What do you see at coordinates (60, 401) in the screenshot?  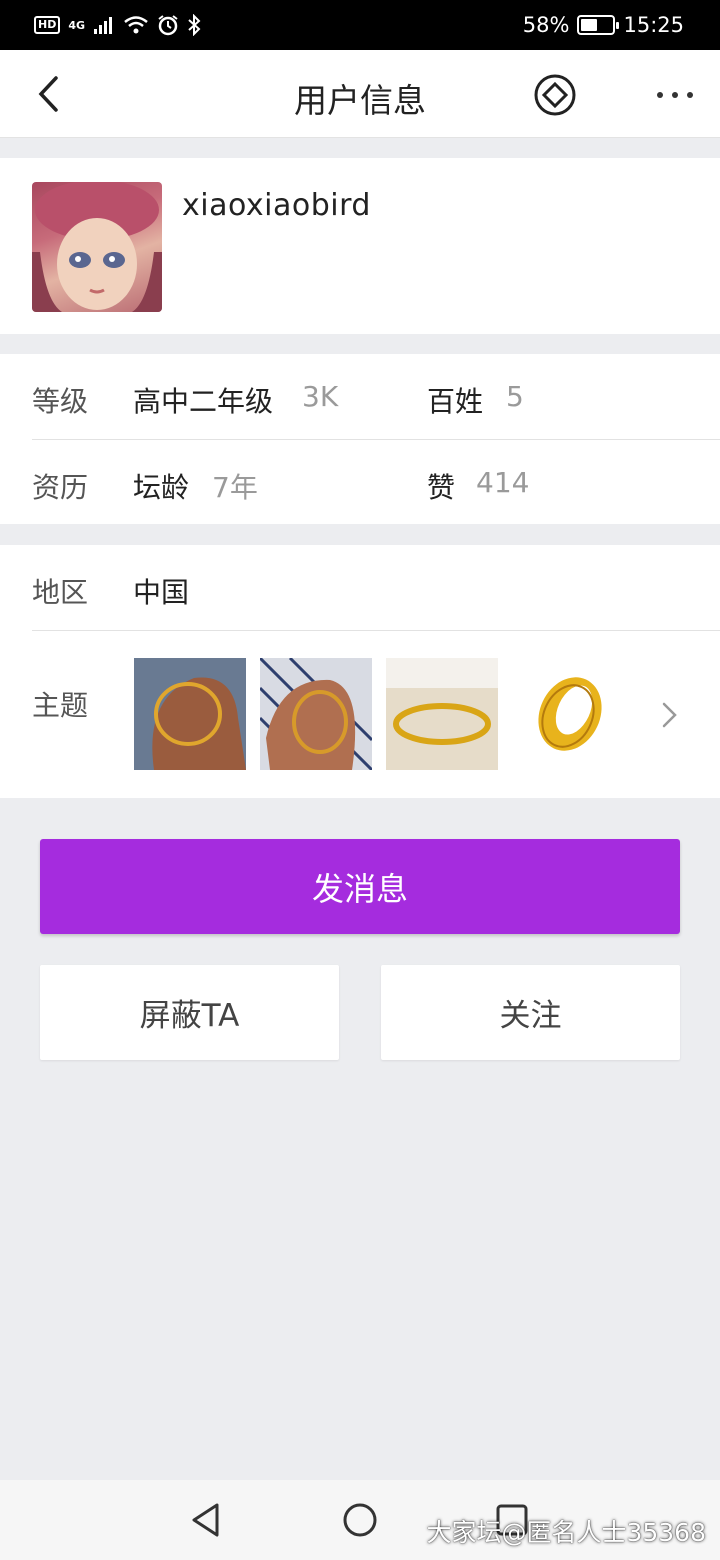 I see `level-label: 等级` at bounding box center [60, 401].